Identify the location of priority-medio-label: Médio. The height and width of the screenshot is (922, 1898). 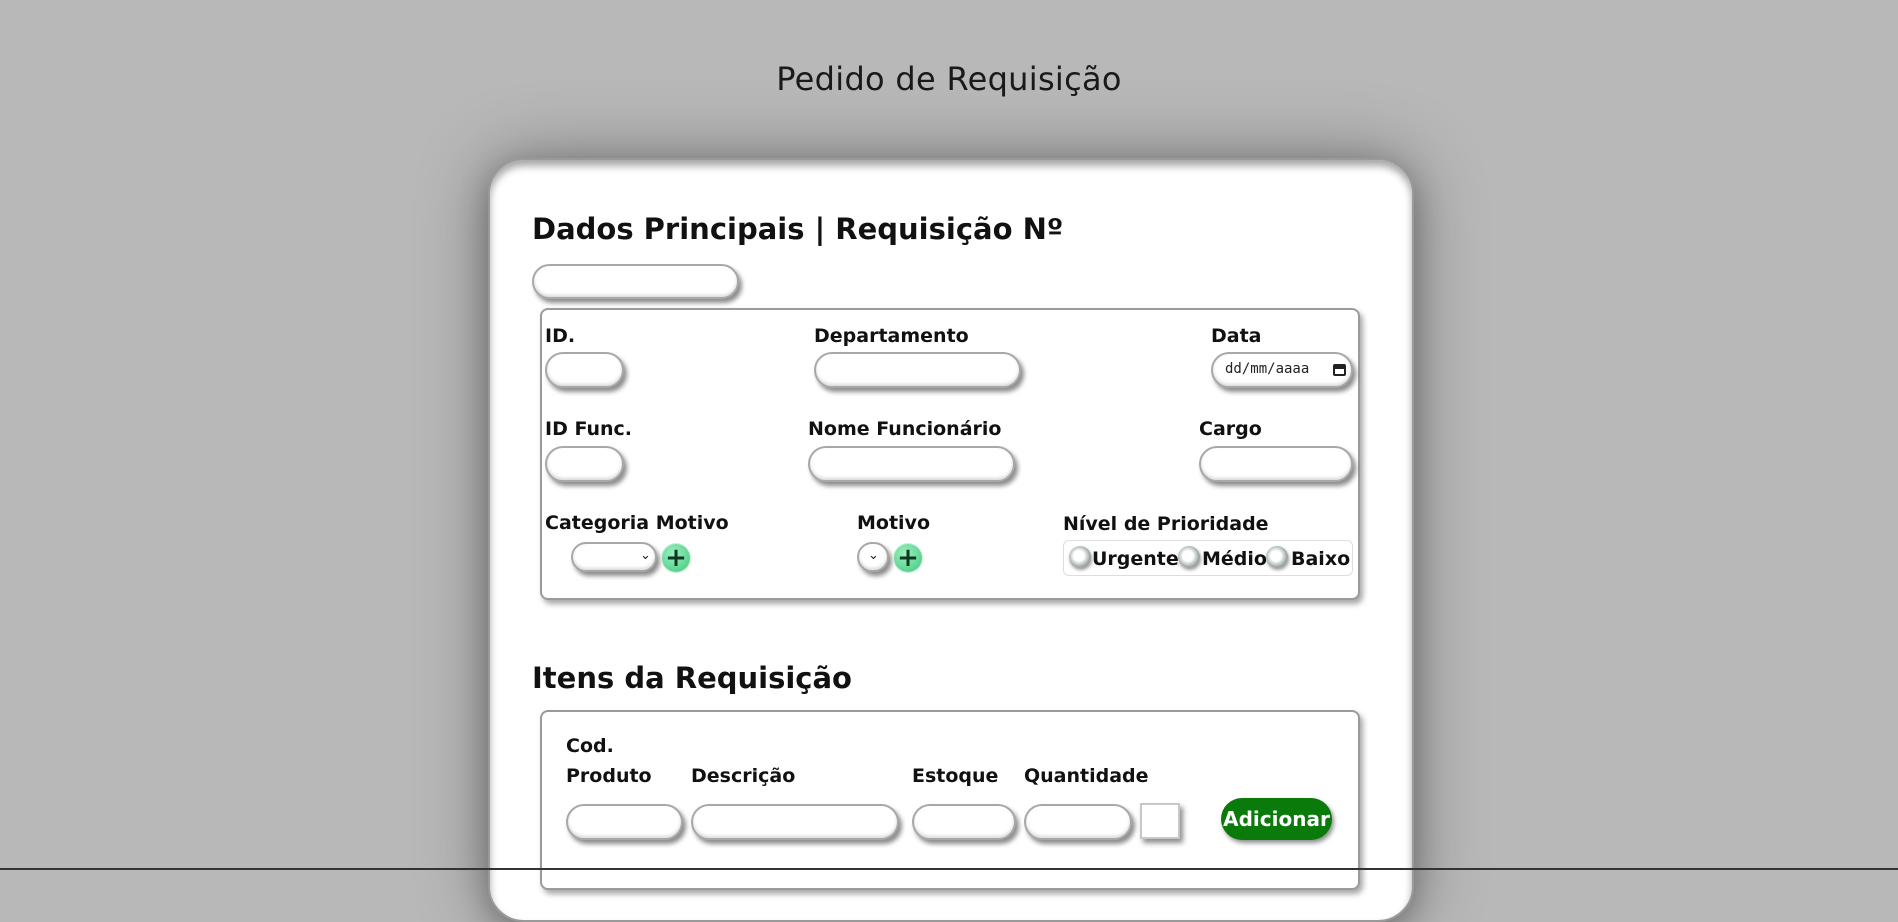
(1234, 559).